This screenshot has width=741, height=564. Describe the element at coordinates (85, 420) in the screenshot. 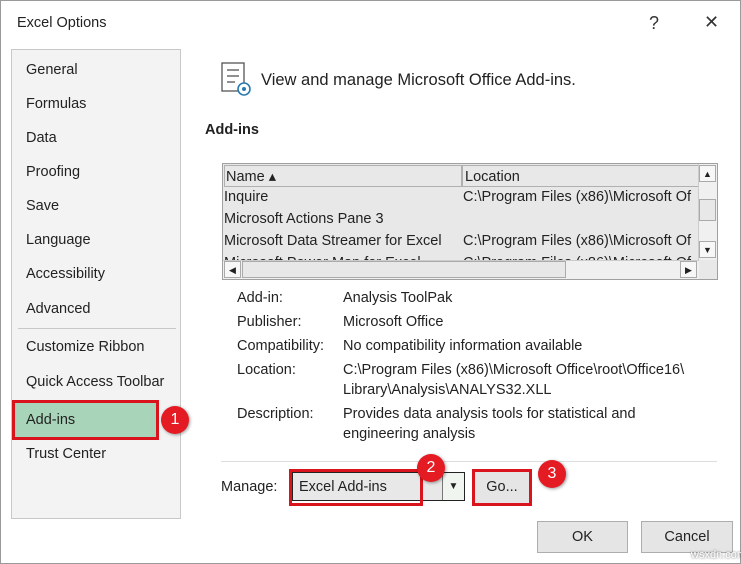

I see `sidebar-item-add-ins: Add-ins` at that location.